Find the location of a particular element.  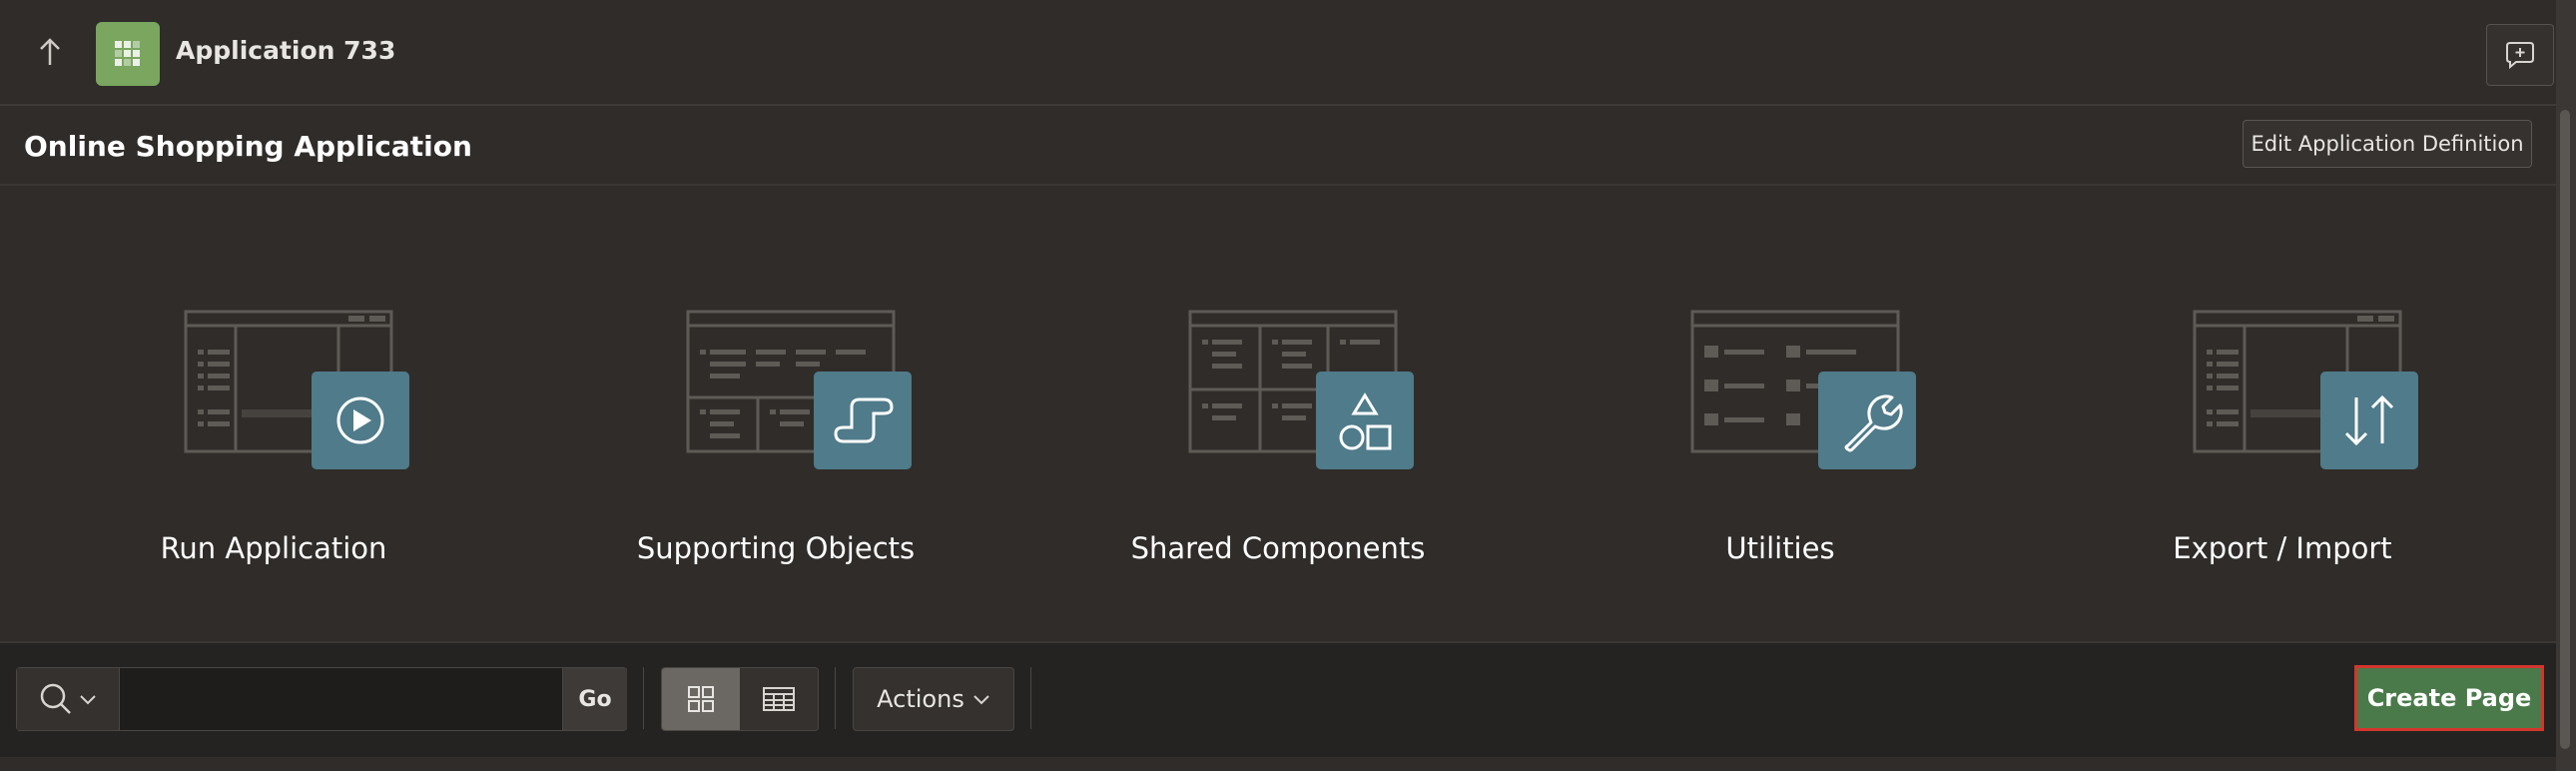

grid-view-button is located at coordinates (701, 699).